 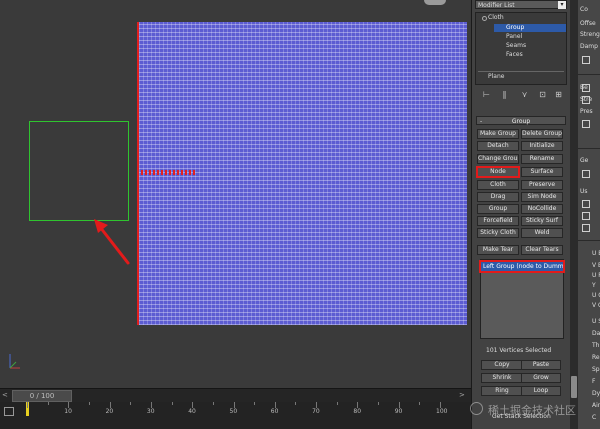 I want to click on sim-node-button: Sim Node, so click(x=542, y=197).